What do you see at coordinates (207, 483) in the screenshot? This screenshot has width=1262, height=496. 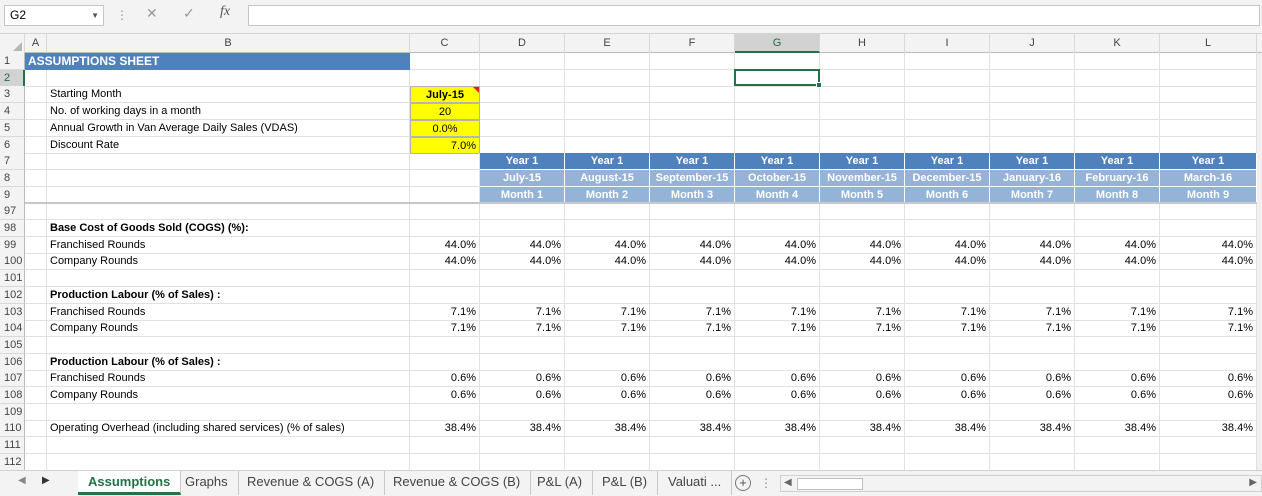 I see `sheet-tab: Graphs` at bounding box center [207, 483].